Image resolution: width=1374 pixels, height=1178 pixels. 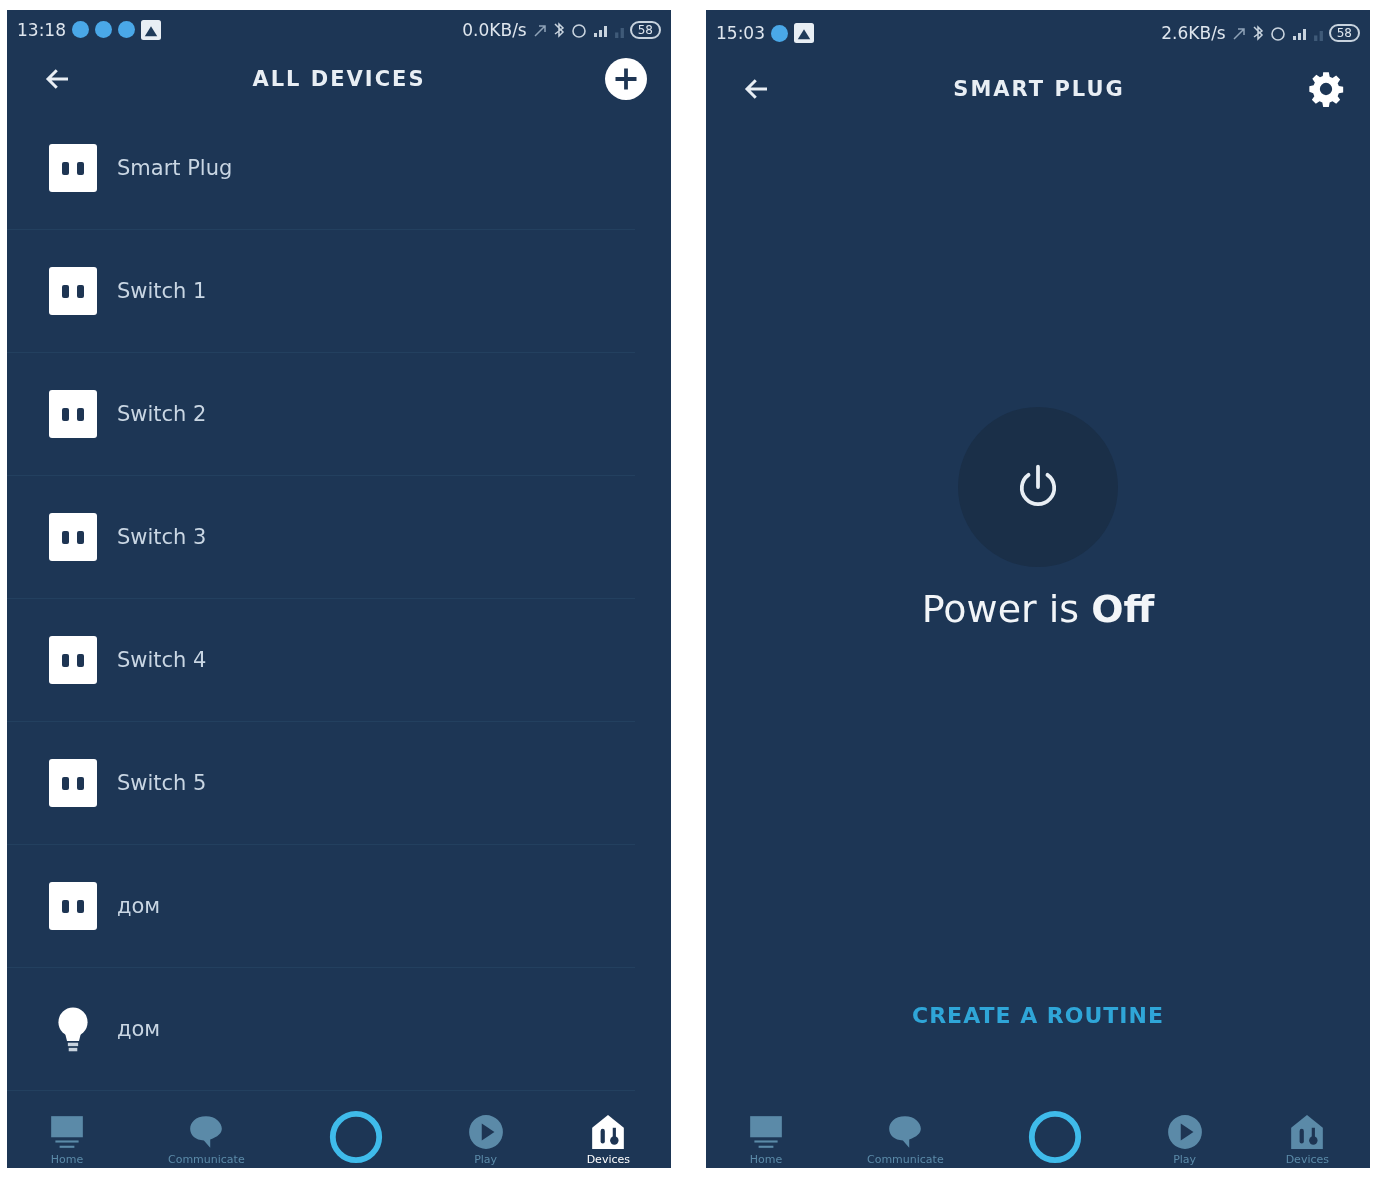 What do you see at coordinates (494, 29) in the screenshot?
I see `network-speed: 0.0KB/s` at bounding box center [494, 29].